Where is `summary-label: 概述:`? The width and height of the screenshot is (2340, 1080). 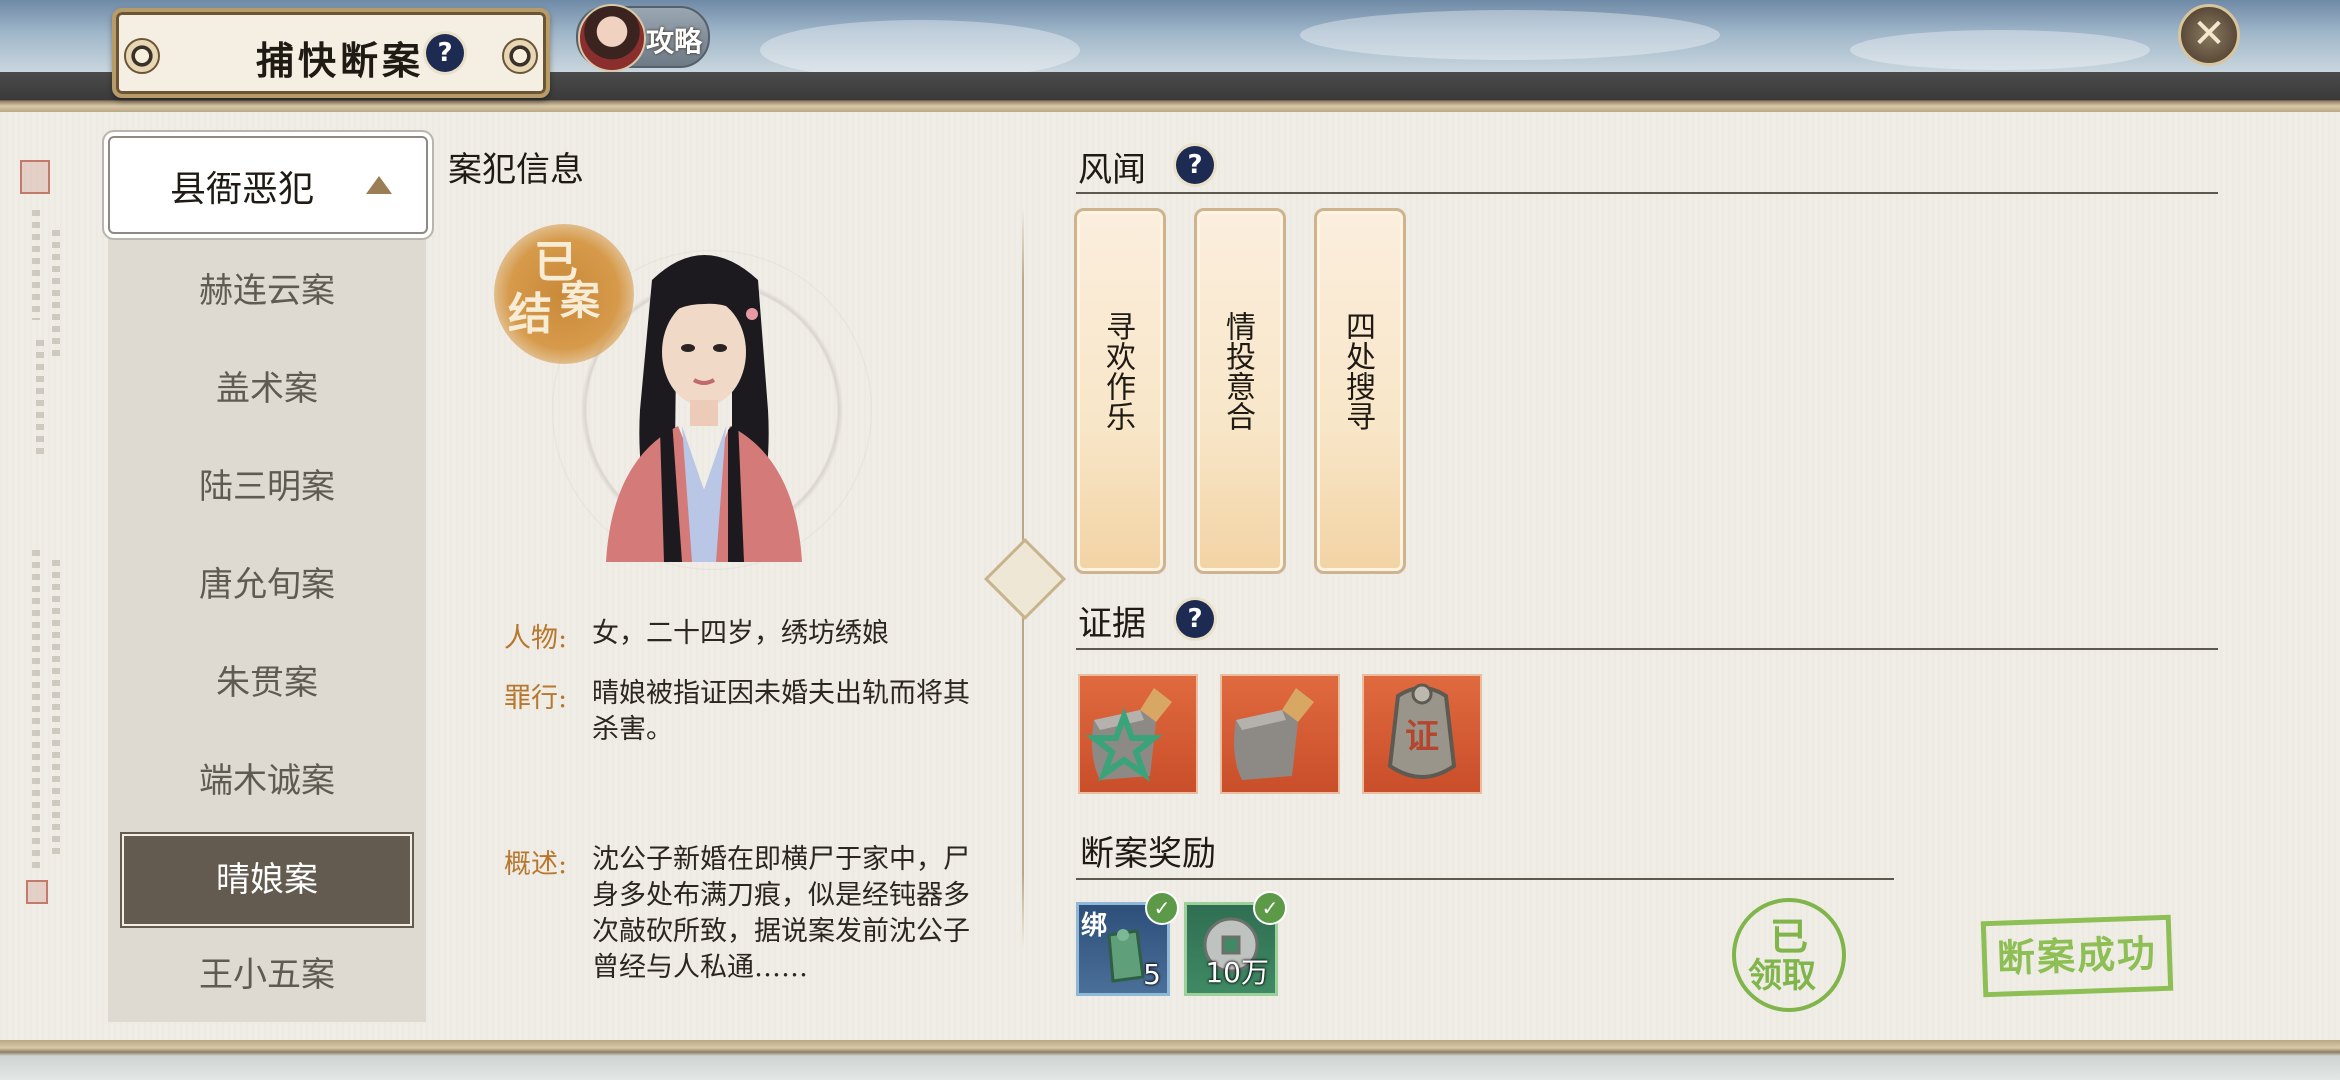 summary-label: 概述: is located at coordinates (536, 864).